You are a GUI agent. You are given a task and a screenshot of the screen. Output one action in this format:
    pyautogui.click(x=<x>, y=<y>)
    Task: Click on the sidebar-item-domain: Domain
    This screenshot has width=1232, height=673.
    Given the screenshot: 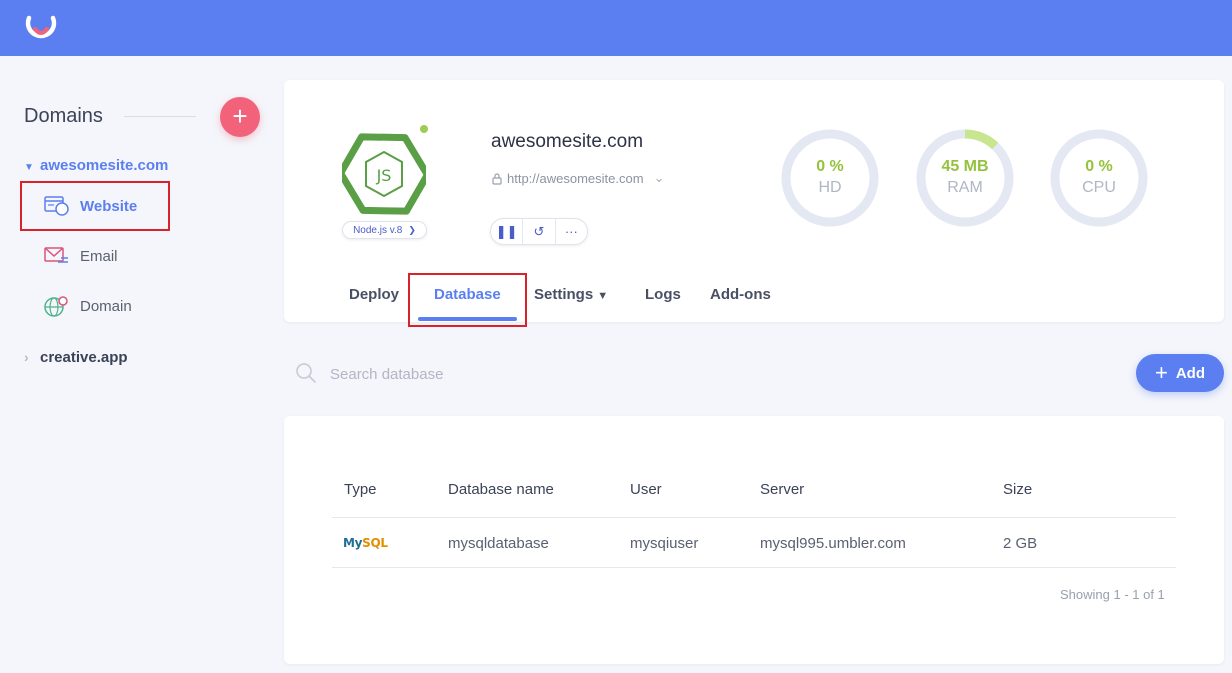 What is the action you would take?
    pyautogui.click(x=88, y=306)
    